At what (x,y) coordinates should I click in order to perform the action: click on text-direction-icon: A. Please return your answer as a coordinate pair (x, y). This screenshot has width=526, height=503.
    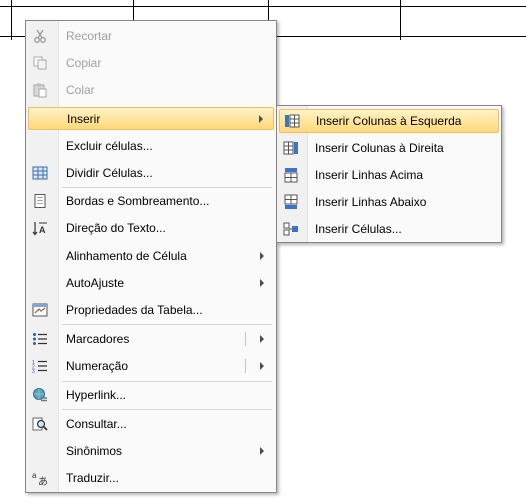
    Looking at the image, I should click on (40, 228).